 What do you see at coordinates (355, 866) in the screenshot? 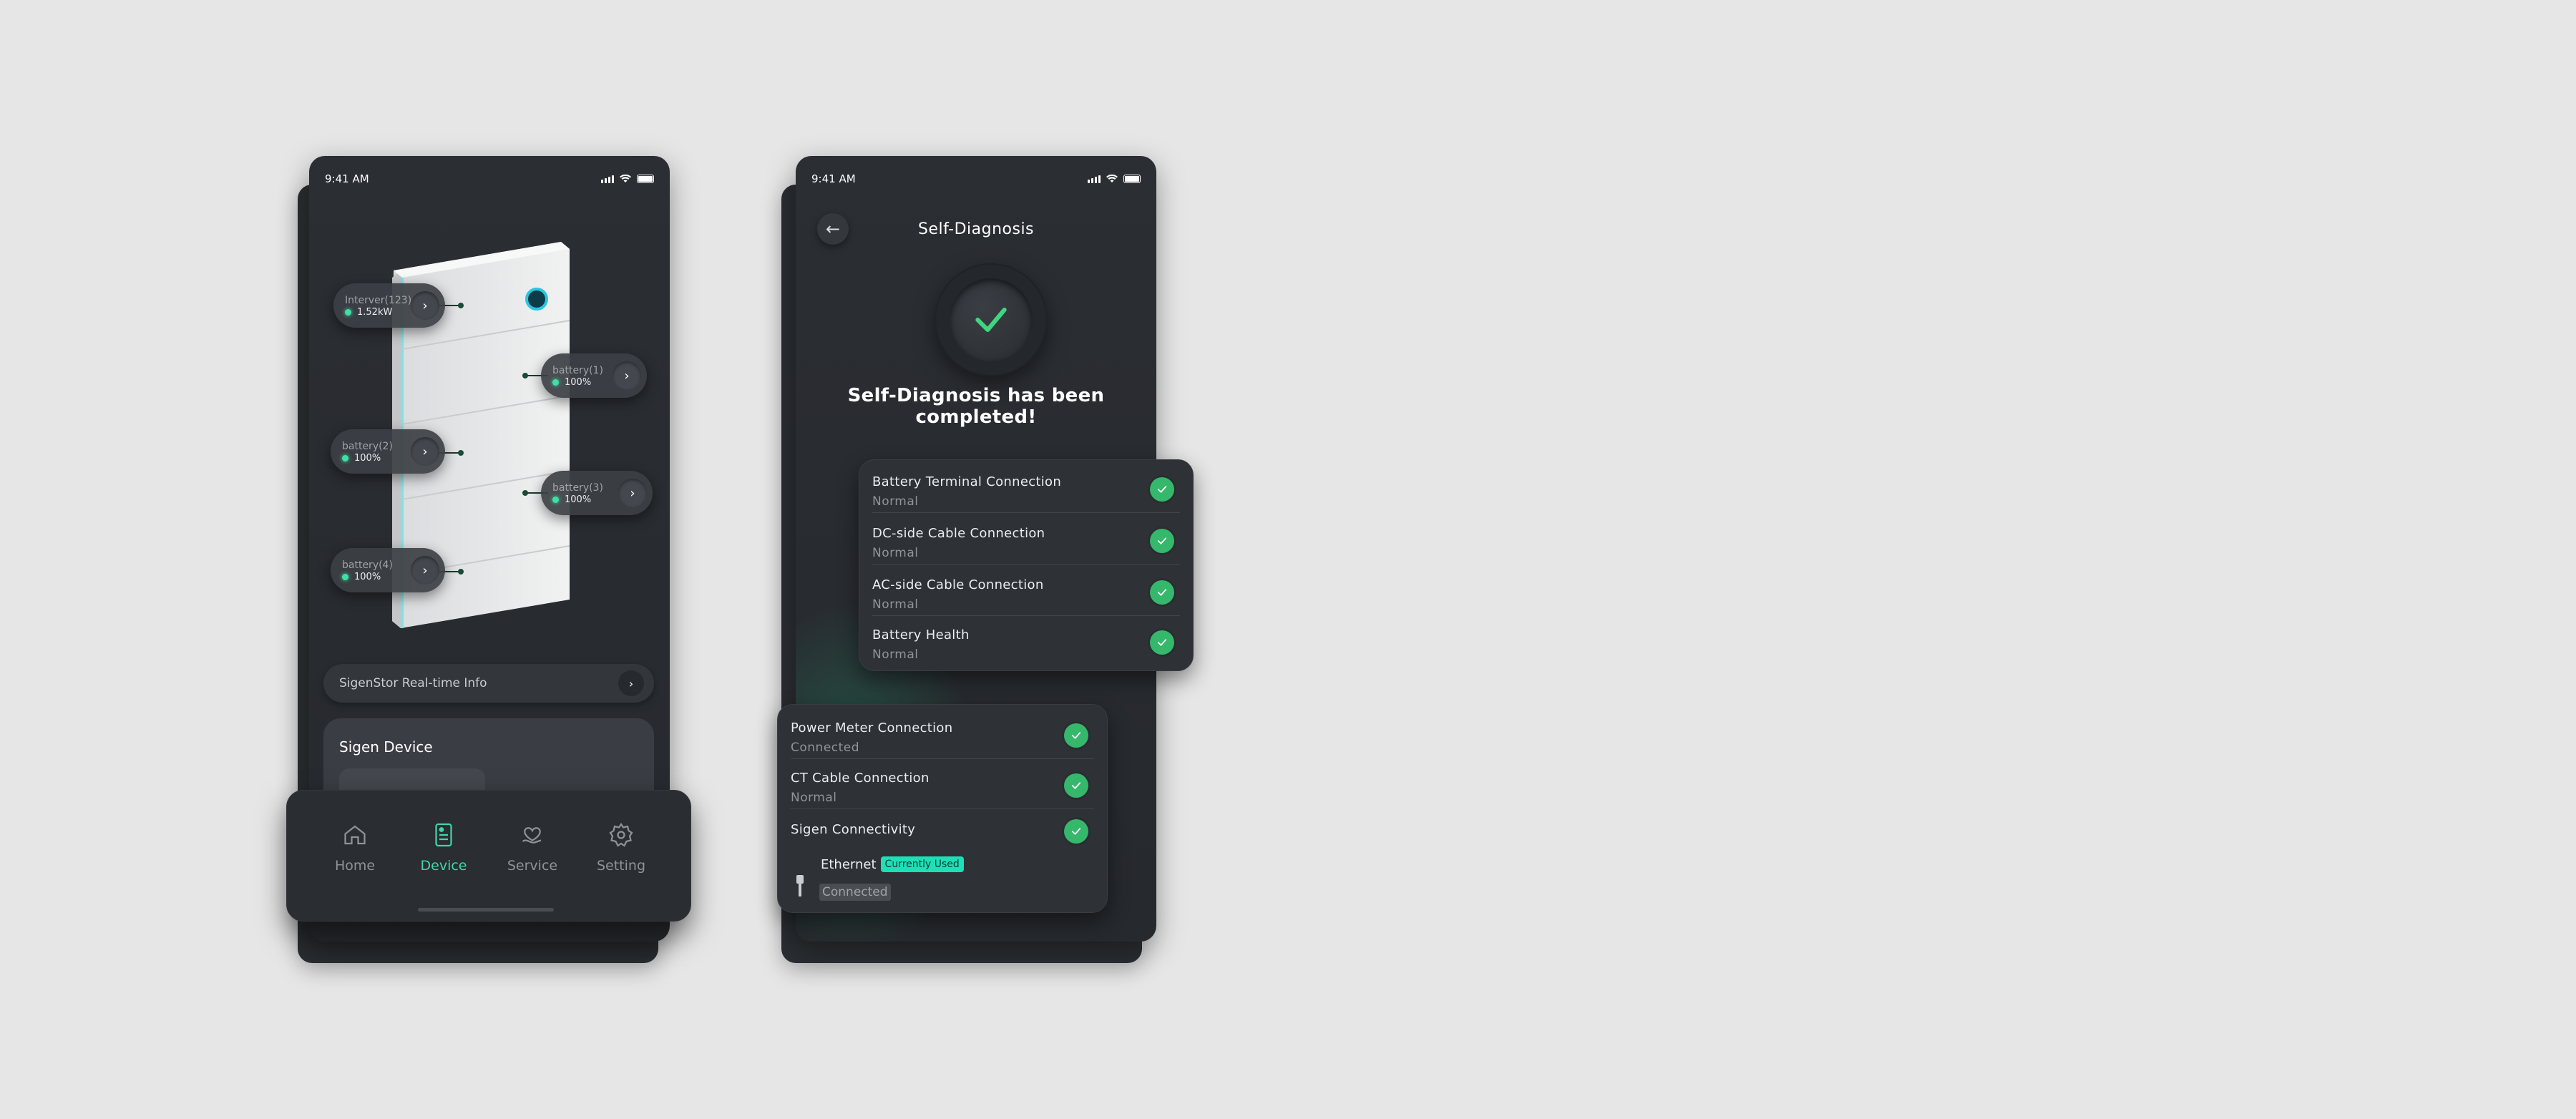
I see `tab-label: Home` at bounding box center [355, 866].